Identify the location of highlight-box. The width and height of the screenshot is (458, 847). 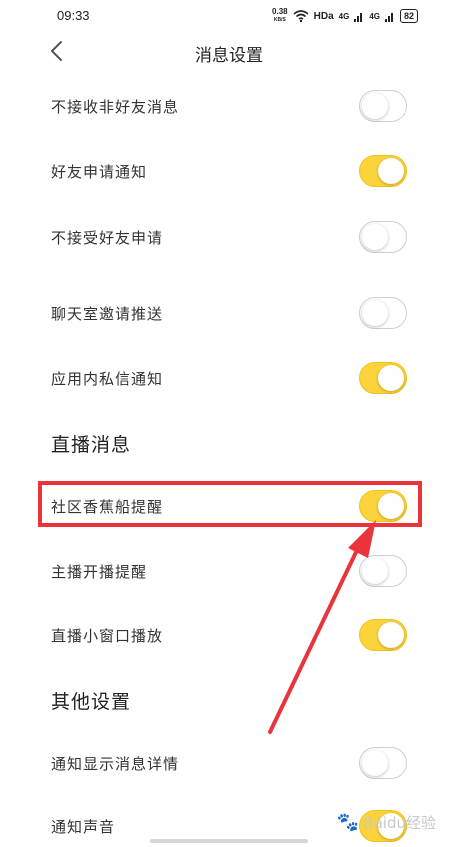
(230, 504).